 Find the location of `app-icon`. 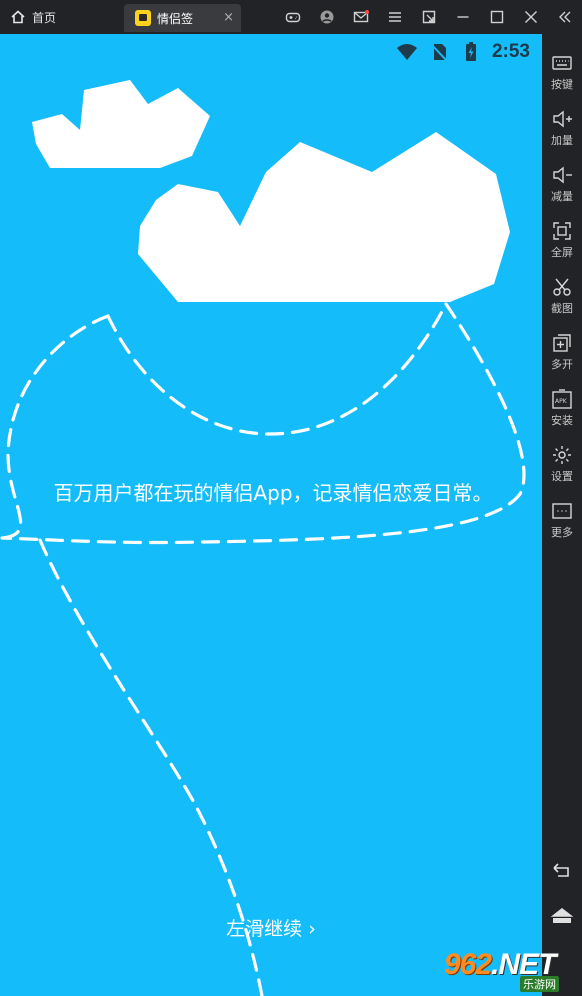

app-icon is located at coordinates (143, 18).